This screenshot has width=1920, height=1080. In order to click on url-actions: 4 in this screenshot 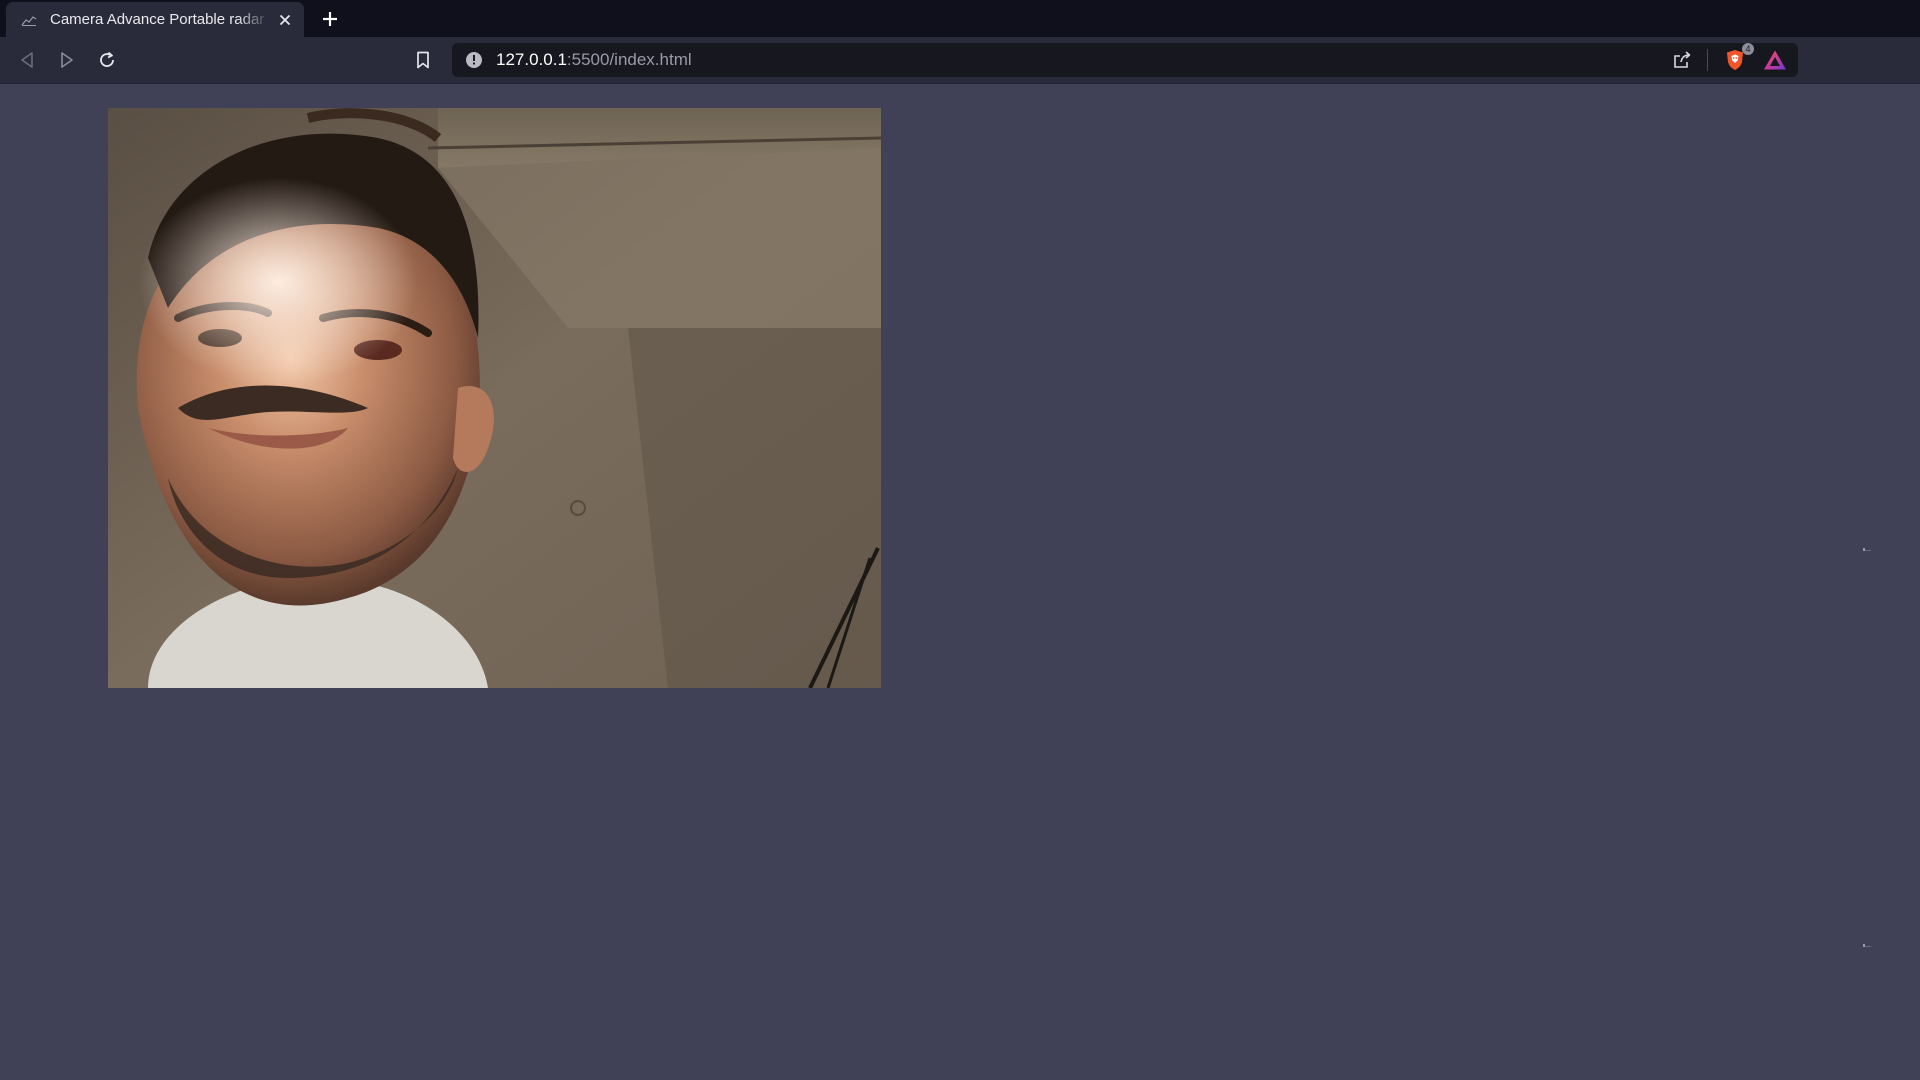, I will do `click(1728, 58)`.